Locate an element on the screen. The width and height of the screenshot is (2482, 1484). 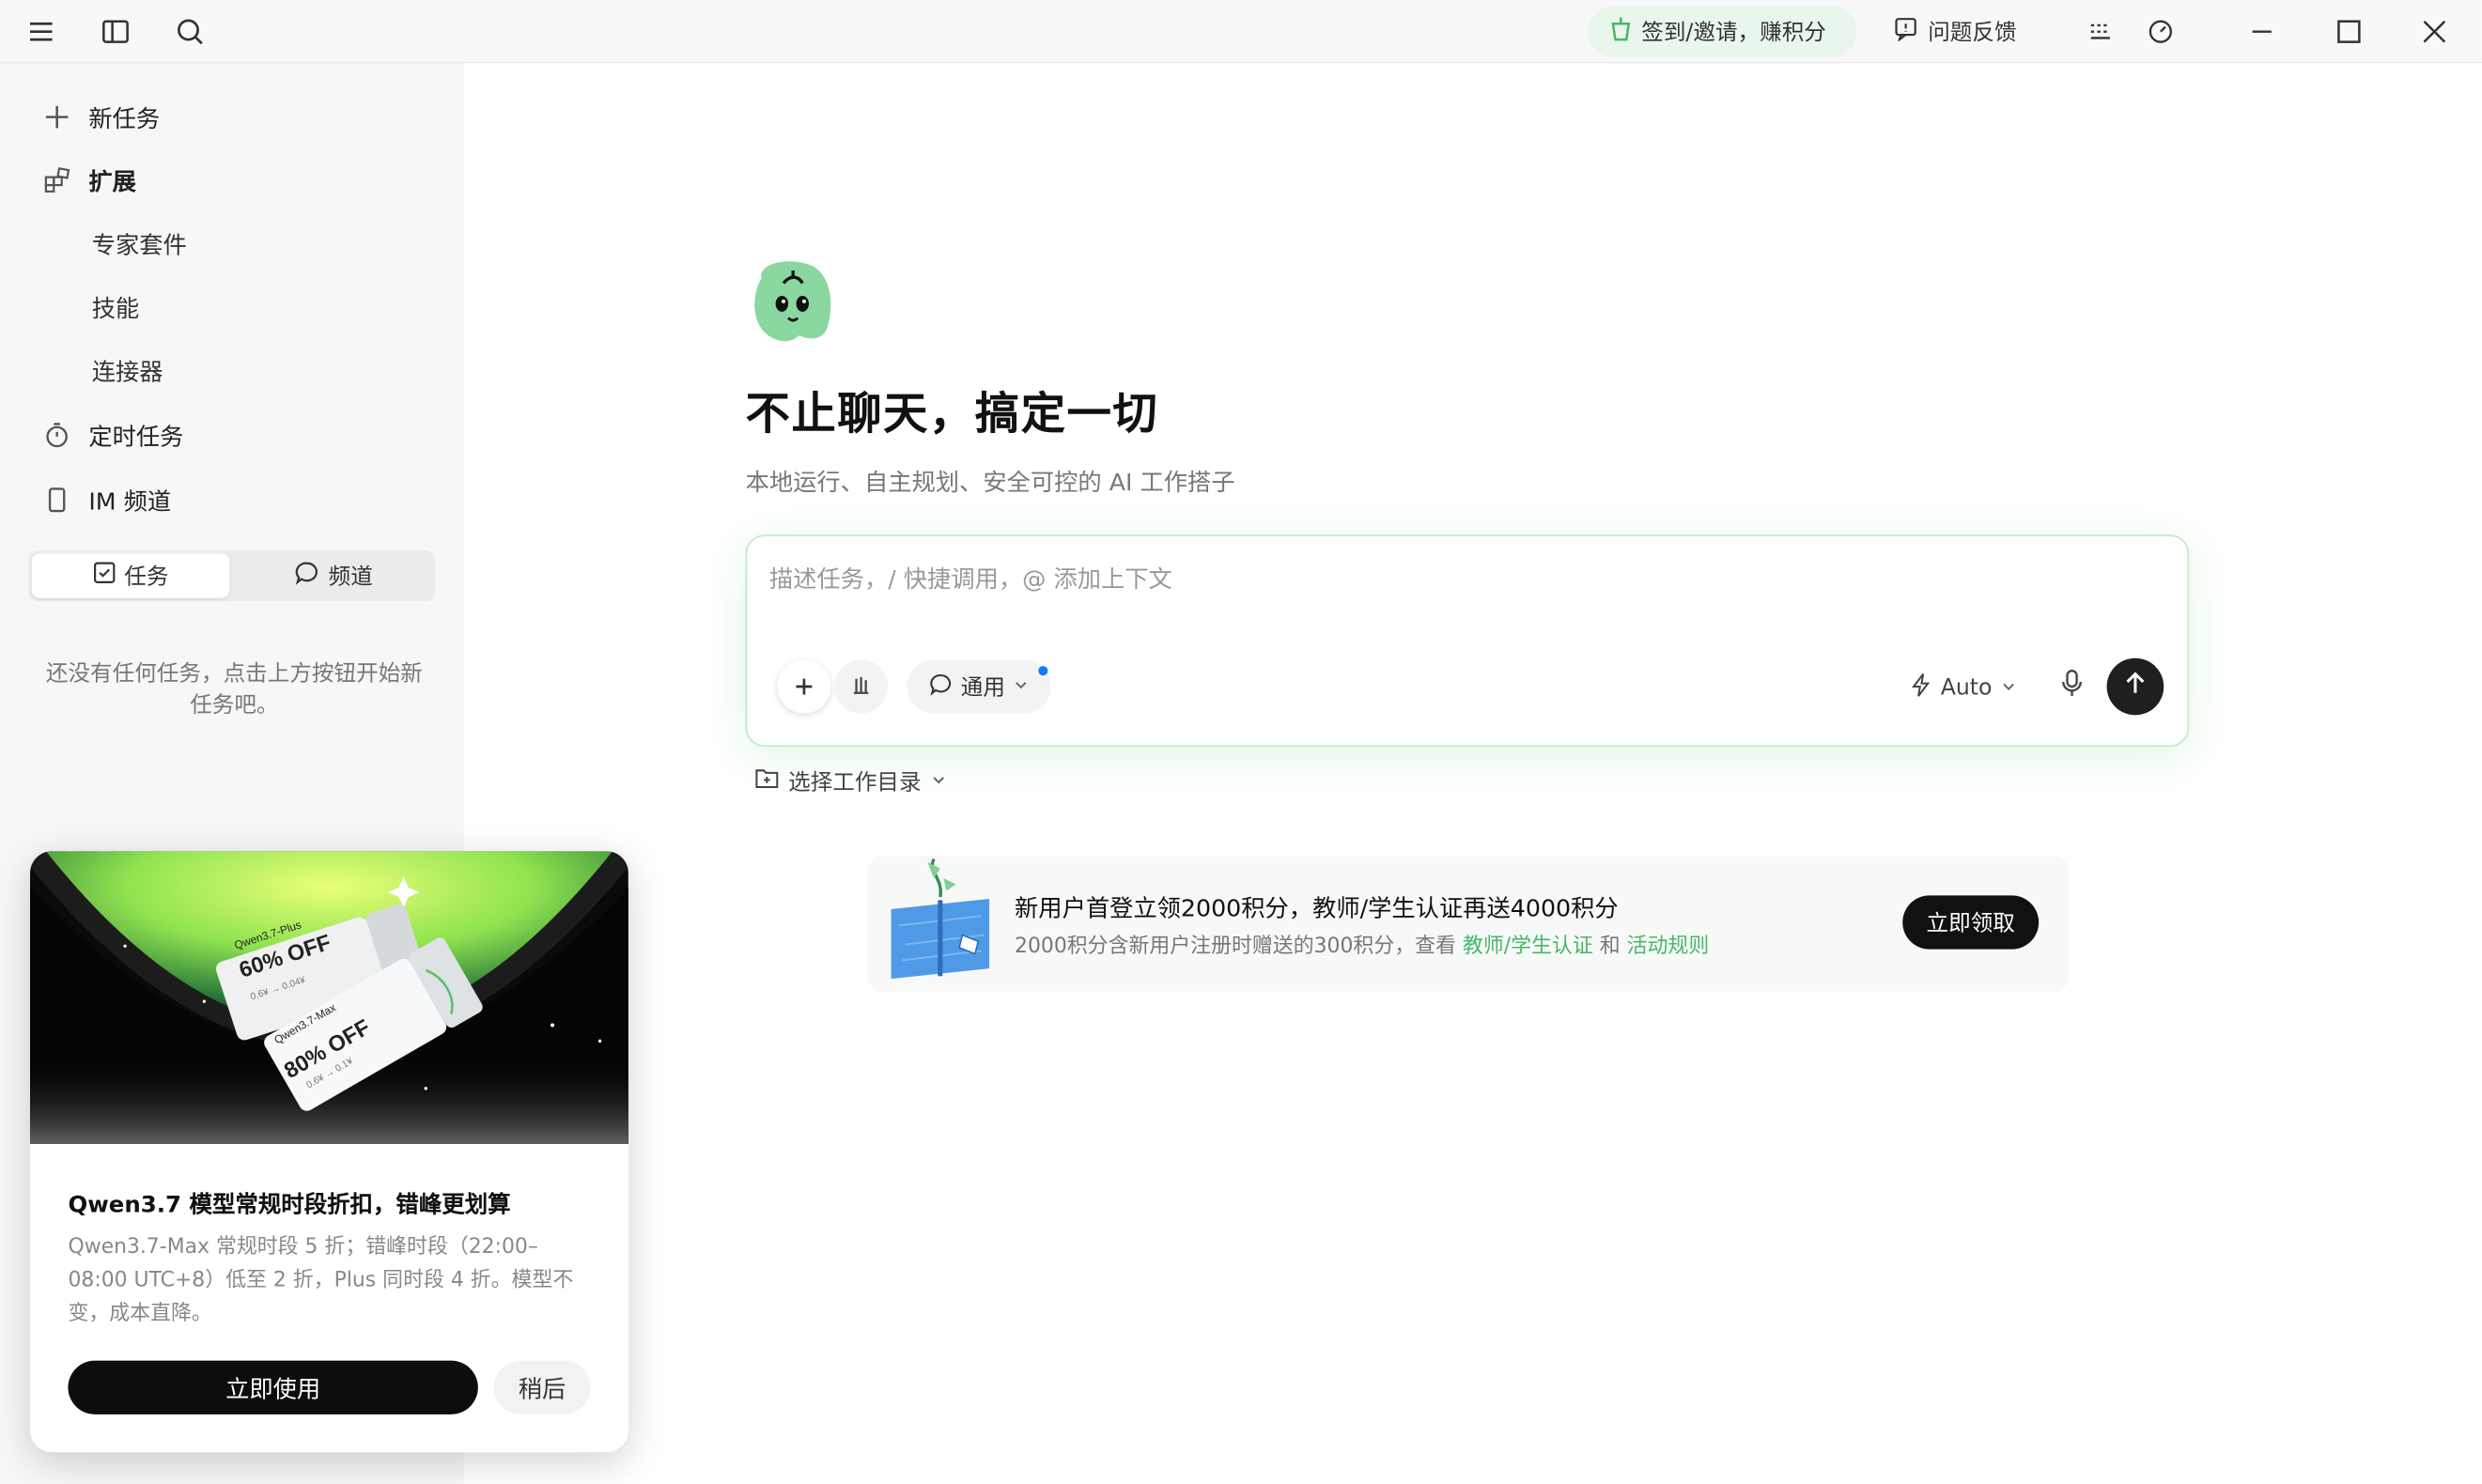
send-button is located at coordinates (2135, 686).